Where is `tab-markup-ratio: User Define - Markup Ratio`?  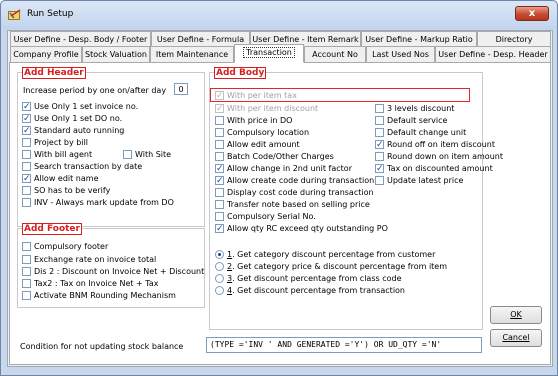
tab-markup-ratio: User Define - Markup Ratio is located at coordinates (419, 39).